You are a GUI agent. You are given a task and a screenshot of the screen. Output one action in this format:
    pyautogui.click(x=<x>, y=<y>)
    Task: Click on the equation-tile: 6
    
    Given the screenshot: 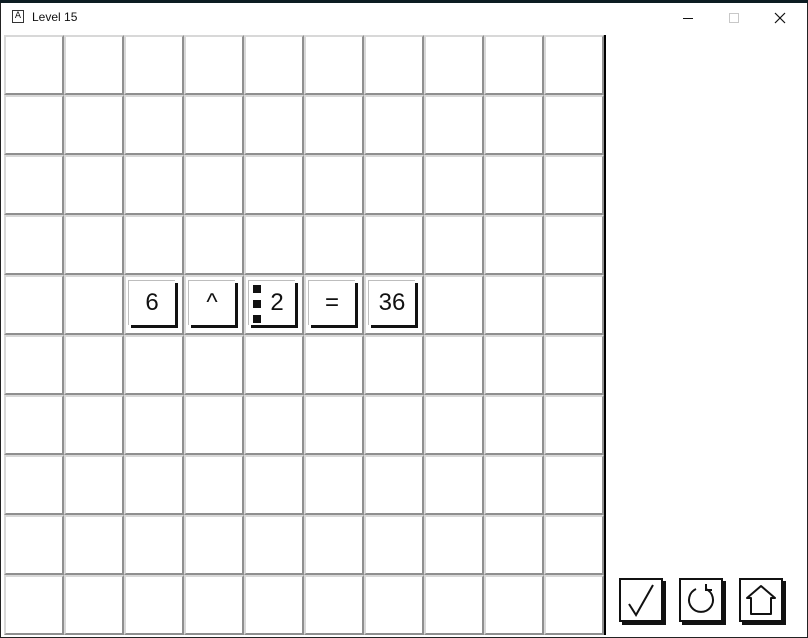 What is the action you would take?
    pyautogui.click(x=151, y=302)
    